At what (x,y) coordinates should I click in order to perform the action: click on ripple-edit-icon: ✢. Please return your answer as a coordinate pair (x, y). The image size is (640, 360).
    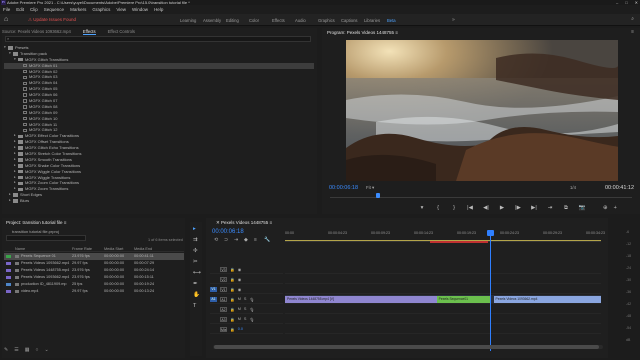
    Looking at the image, I should click on (195, 251).